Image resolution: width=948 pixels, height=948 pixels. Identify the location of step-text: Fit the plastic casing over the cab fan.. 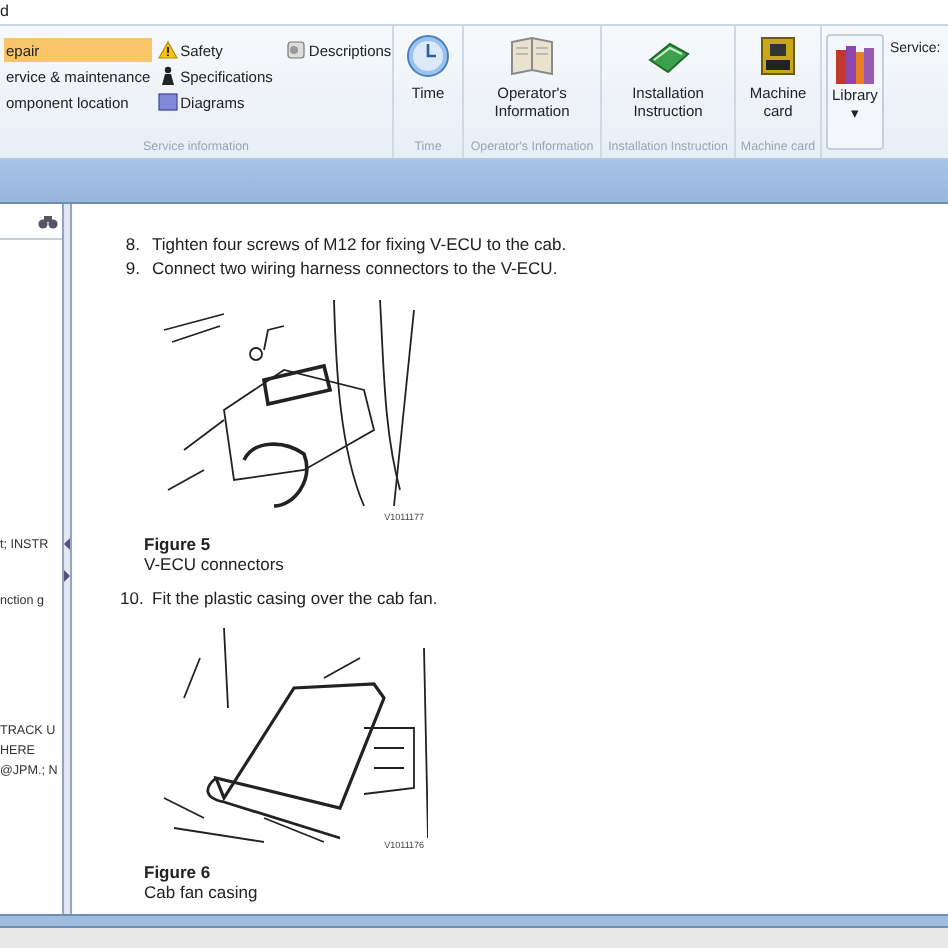
(295, 597).